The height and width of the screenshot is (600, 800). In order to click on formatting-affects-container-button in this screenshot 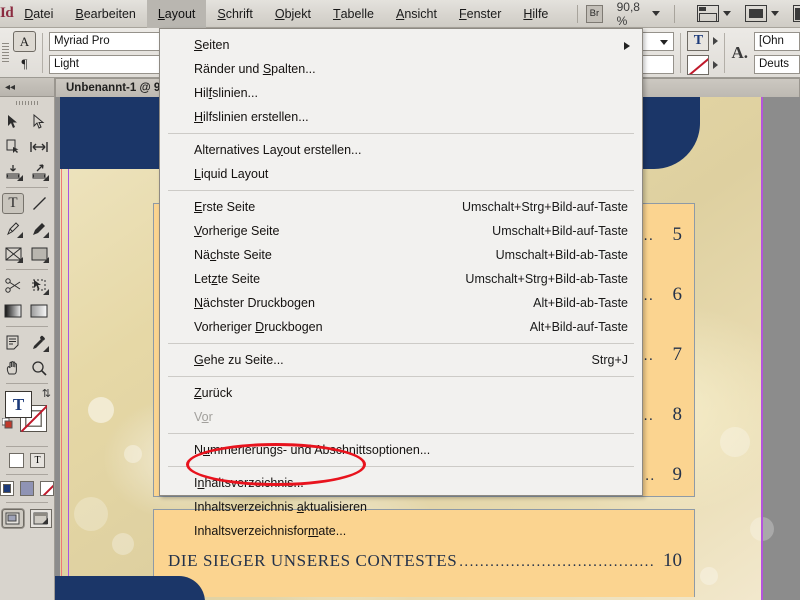, I will do `click(16, 460)`.